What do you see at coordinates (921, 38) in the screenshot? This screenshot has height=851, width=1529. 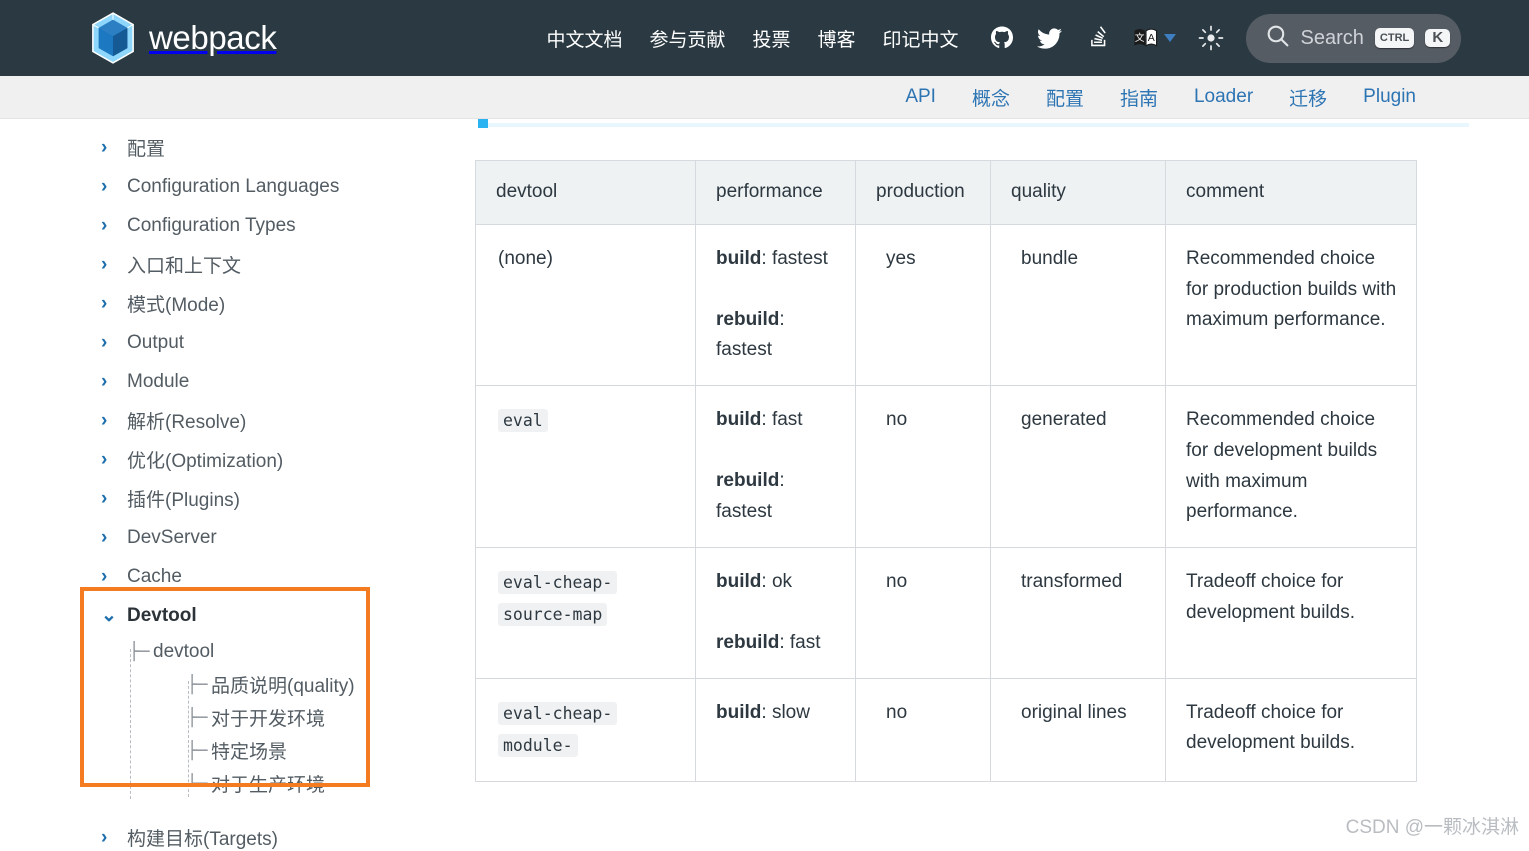 I see `nav-link-yinji: 印记中文` at bounding box center [921, 38].